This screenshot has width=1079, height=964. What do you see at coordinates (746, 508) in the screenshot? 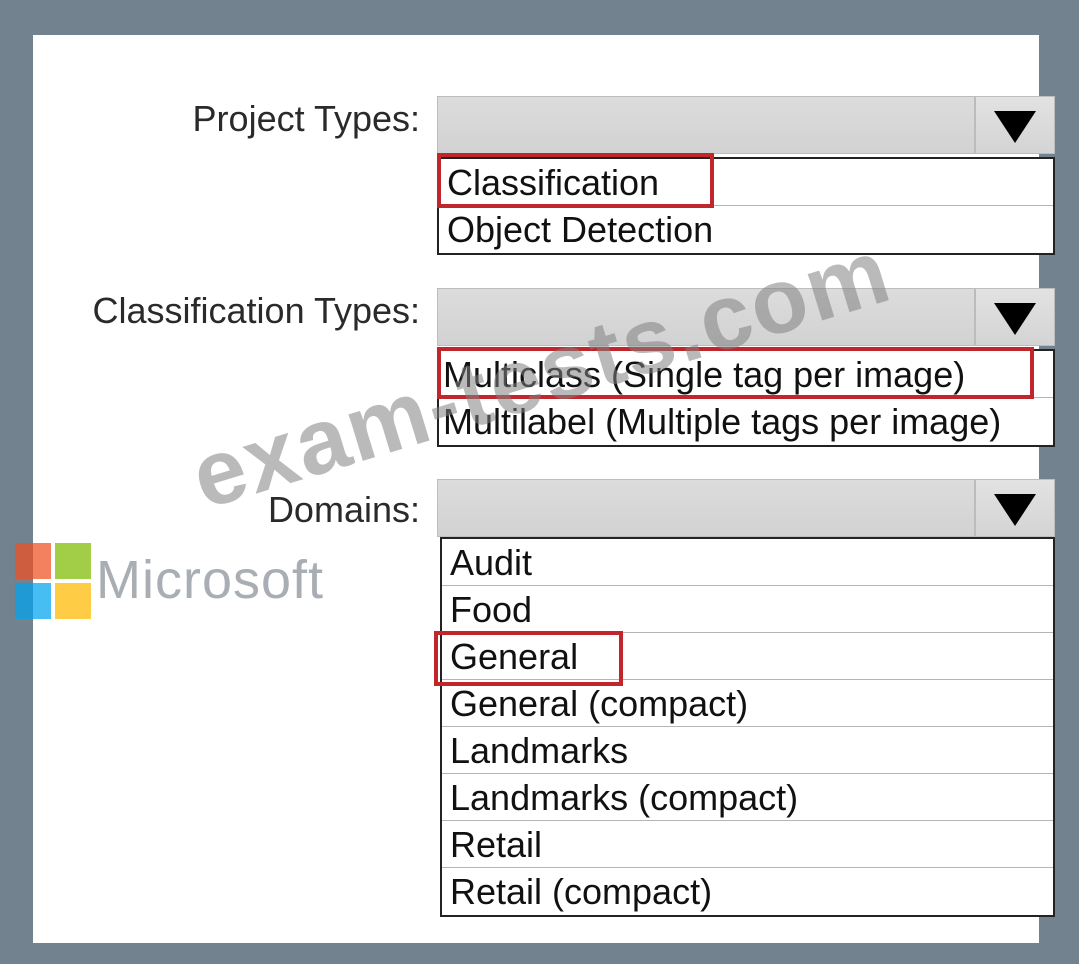
I see `domains-dropdown` at bounding box center [746, 508].